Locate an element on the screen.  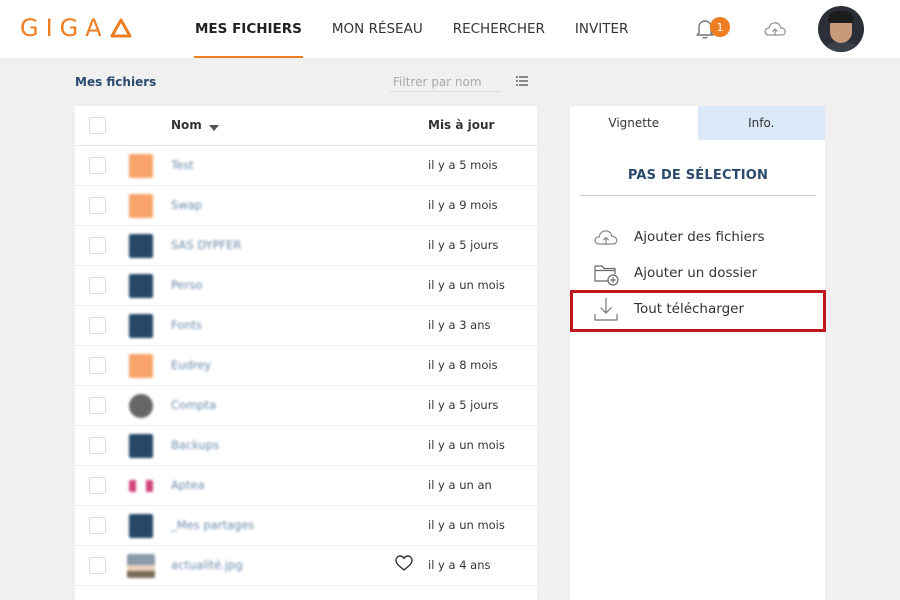
table-row: Aptea il y a un an is located at coordinates (306, 486).